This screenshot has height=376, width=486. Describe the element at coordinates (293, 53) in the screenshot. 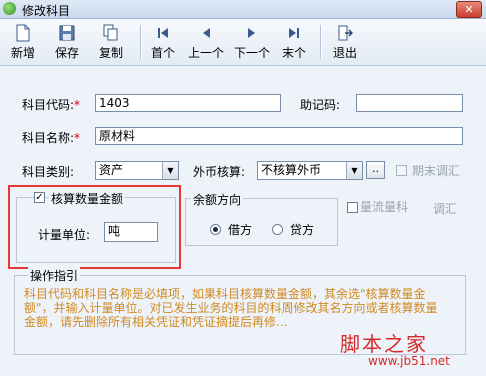

I see `last-label: 末个` at that location.